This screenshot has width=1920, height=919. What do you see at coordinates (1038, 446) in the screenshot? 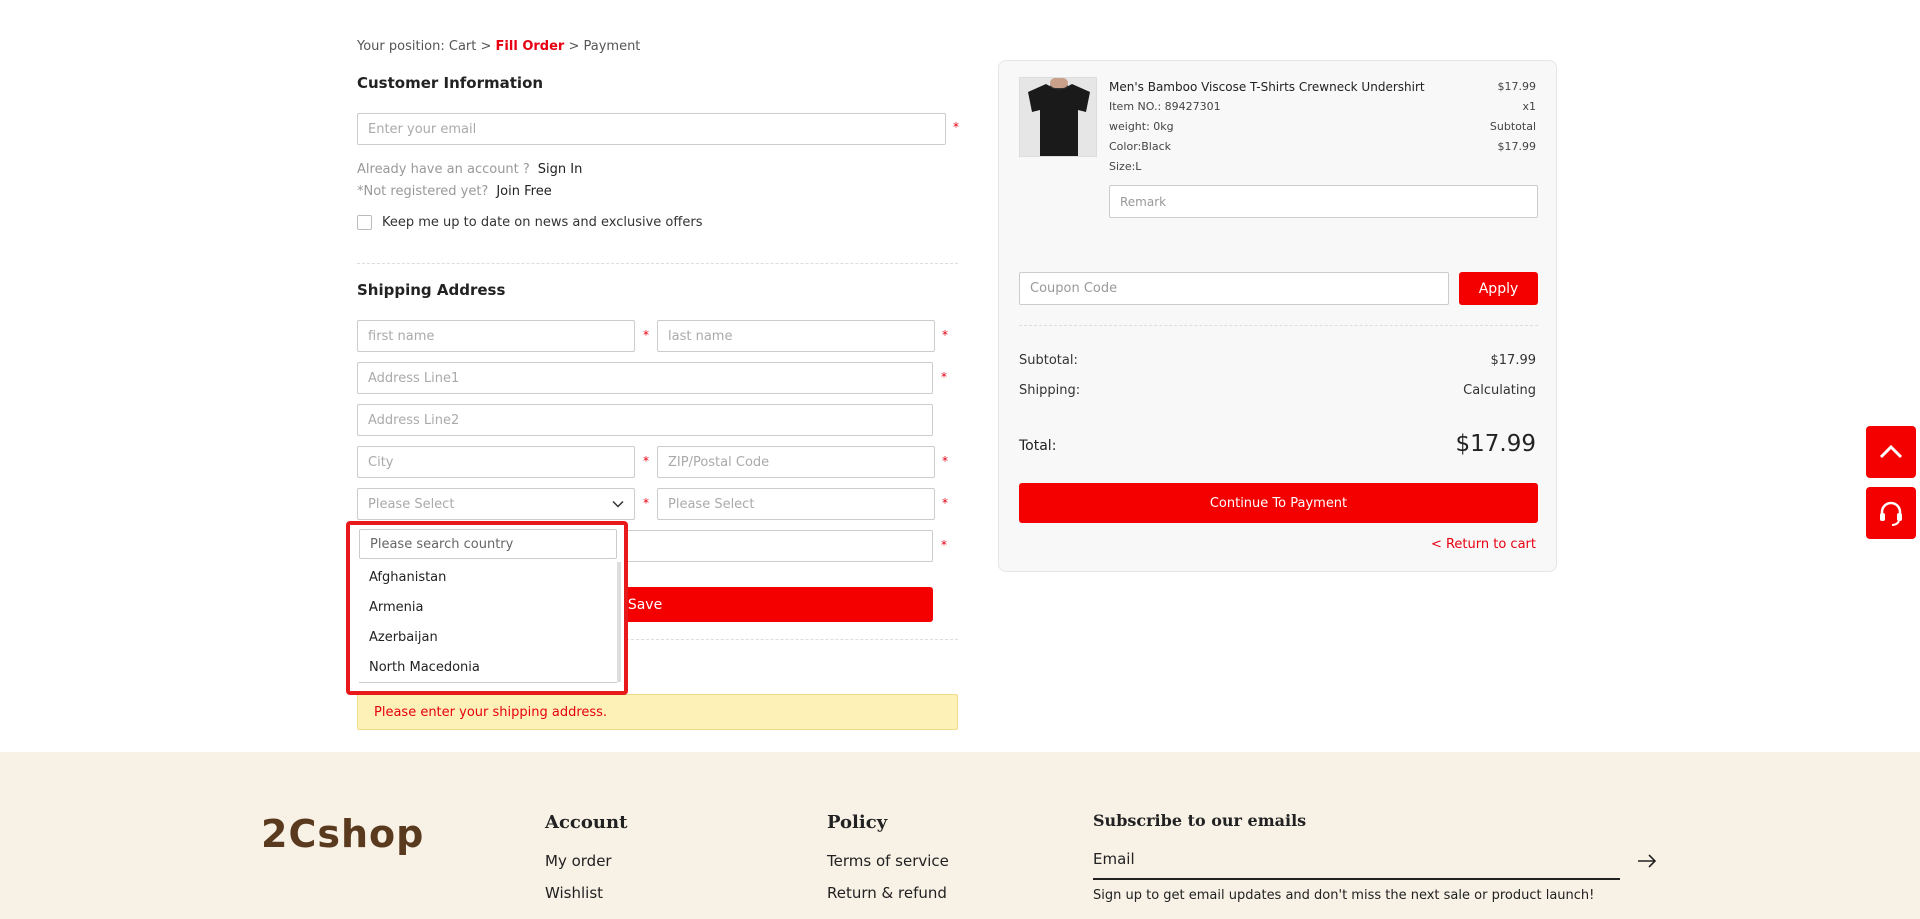
I see `total-label: Total:` at bounding box center [1038, 446].